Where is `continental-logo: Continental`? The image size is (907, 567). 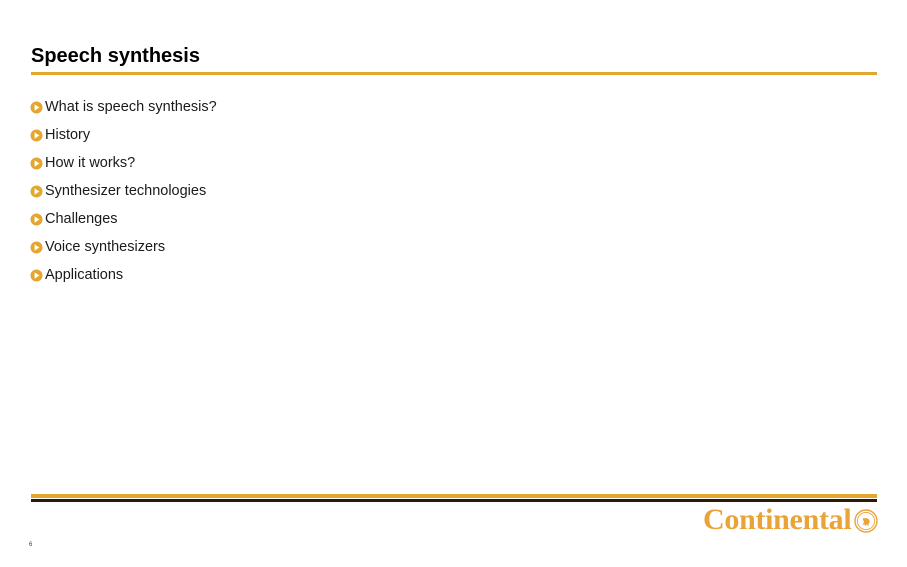
continental-logo: Continental is located at coordinates (791, 520).